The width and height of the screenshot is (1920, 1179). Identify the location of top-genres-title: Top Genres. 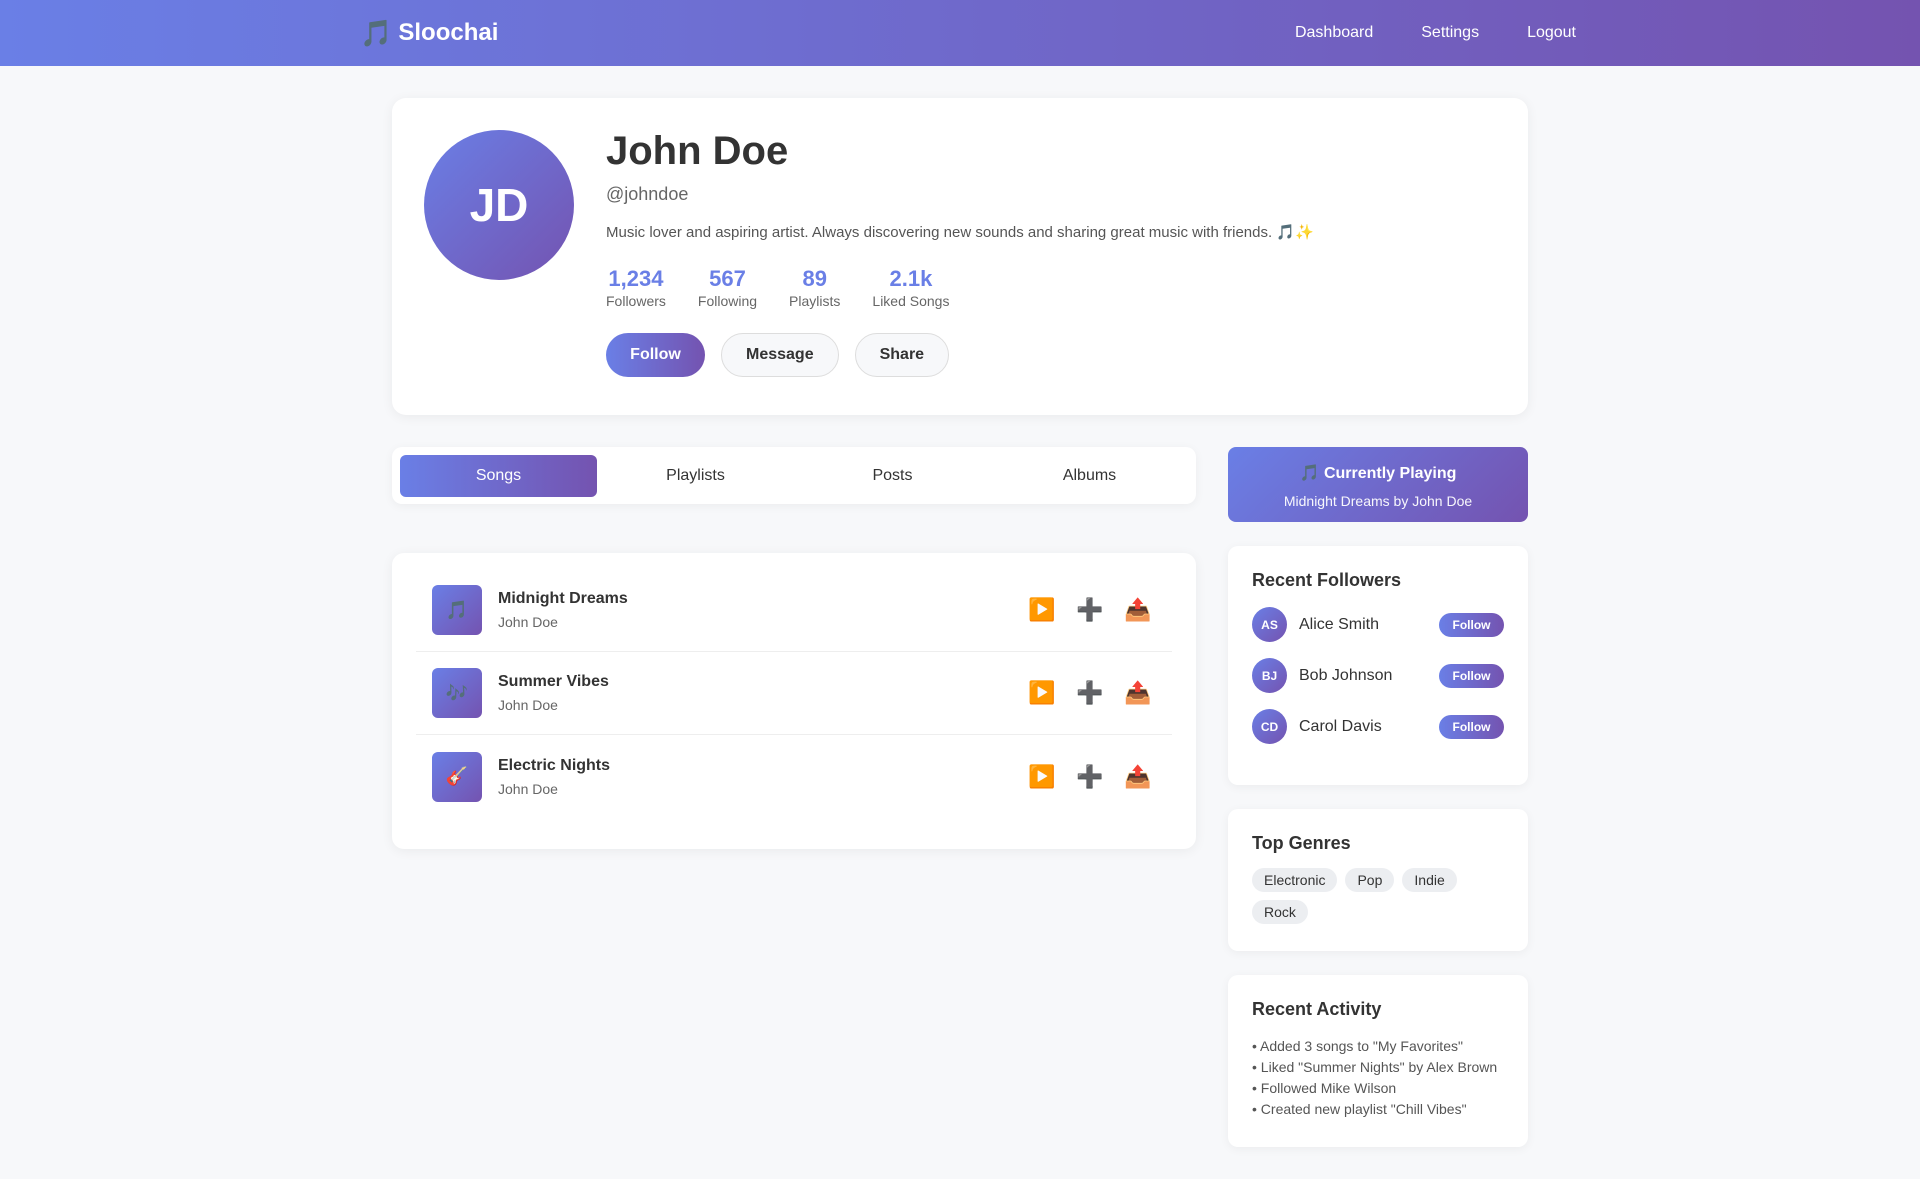
(1301, 843).